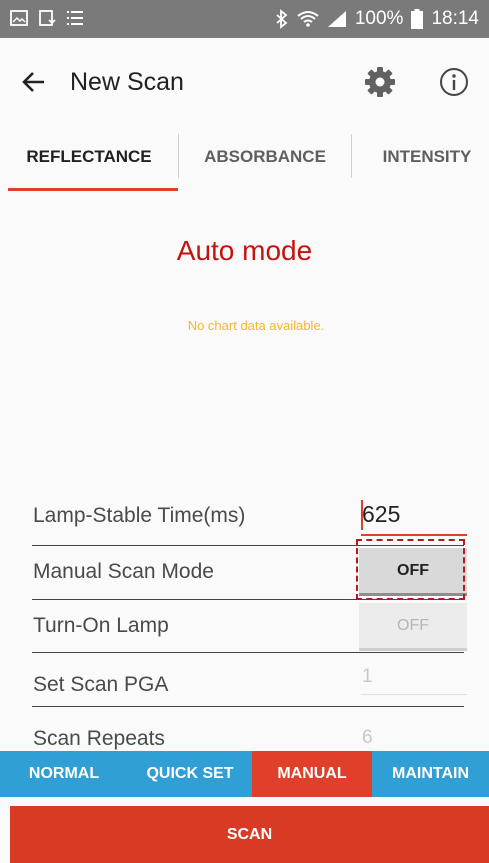  What do you see at coordinates (367, 677) in the screenshot?
I see `set-scan-pga-input: 1` at bounding box center [367, 677].